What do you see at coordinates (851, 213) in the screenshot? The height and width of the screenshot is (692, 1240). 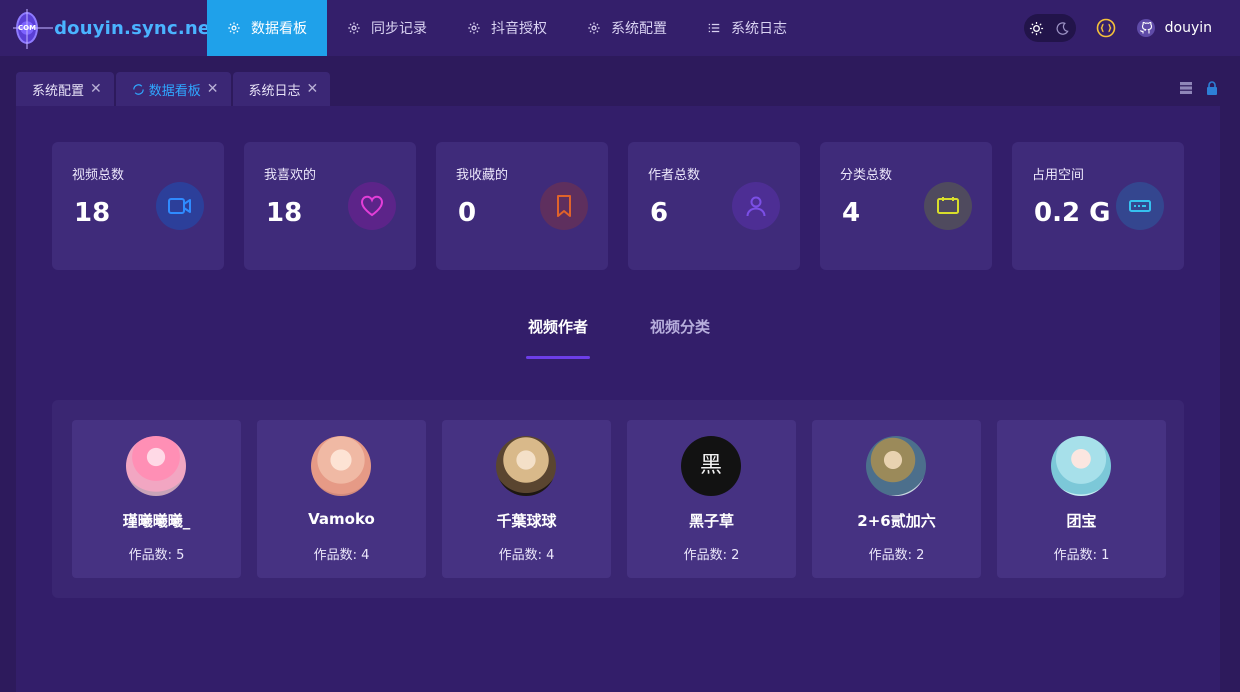 I see `stat-value: 4` at bounding box center [851, 213].